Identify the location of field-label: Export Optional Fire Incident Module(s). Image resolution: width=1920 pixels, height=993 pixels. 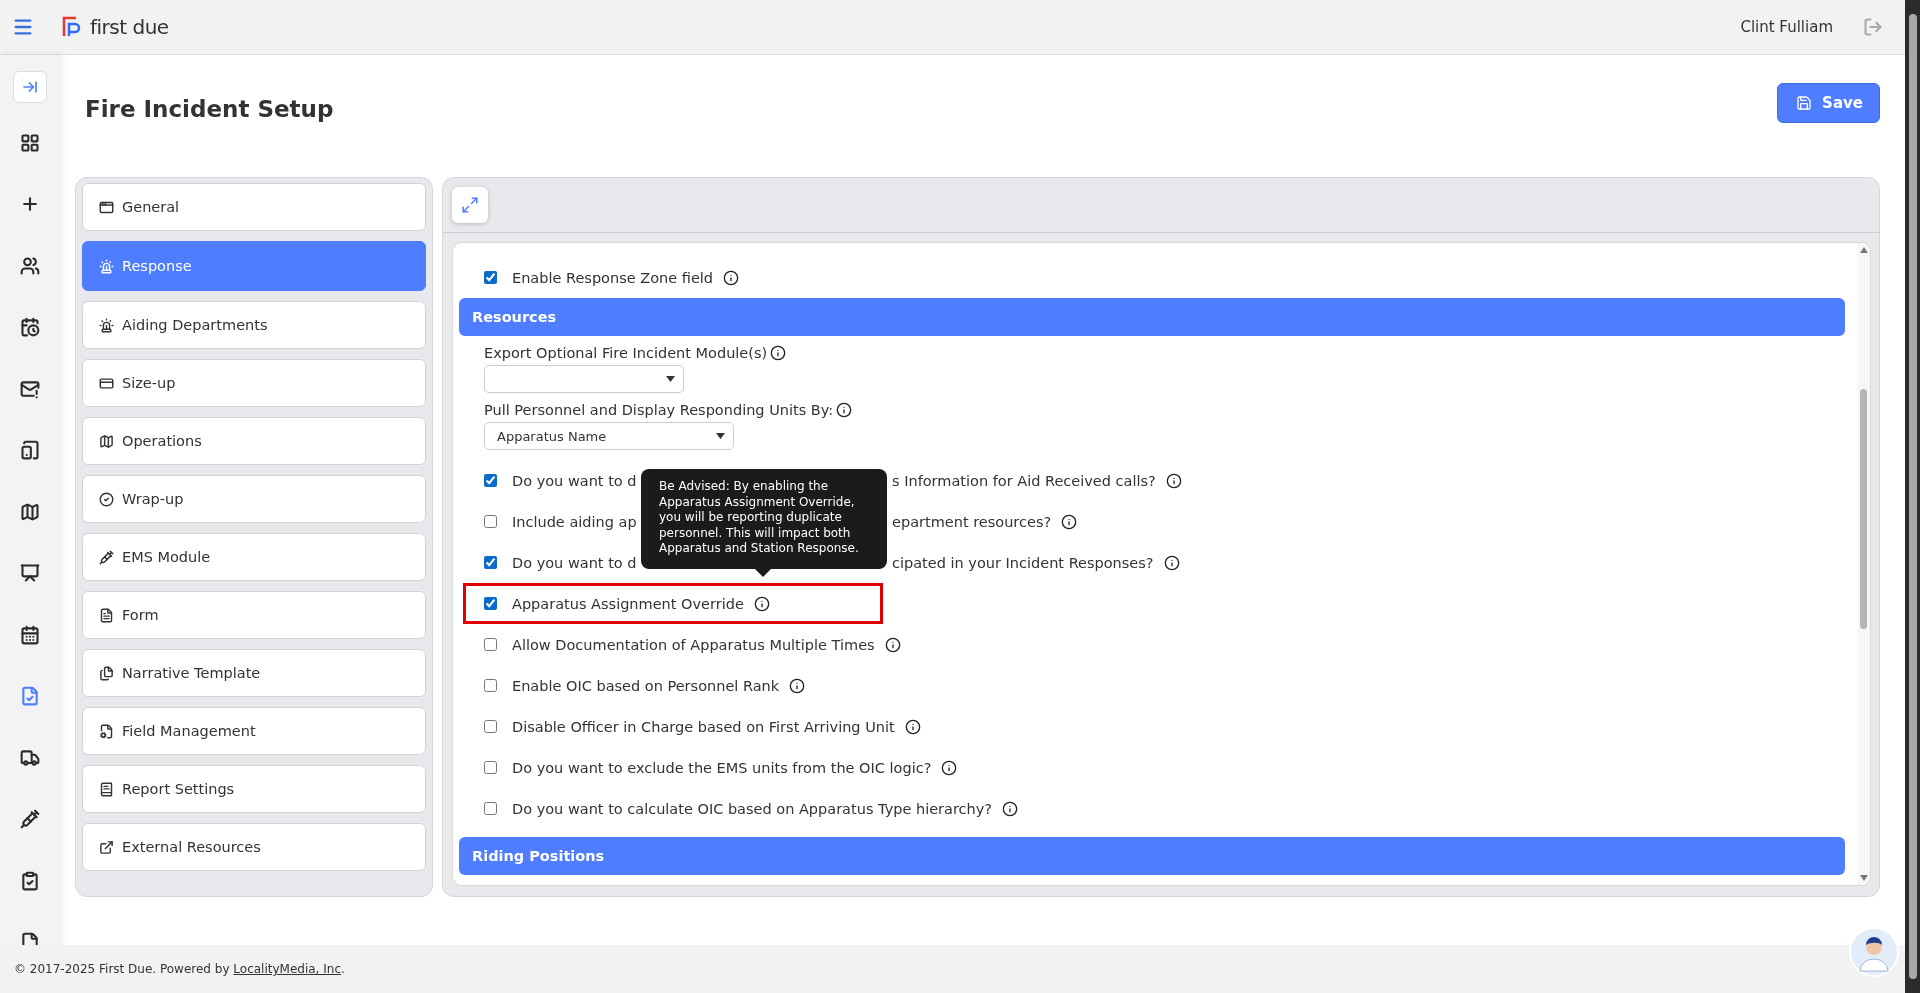
(626, 353).